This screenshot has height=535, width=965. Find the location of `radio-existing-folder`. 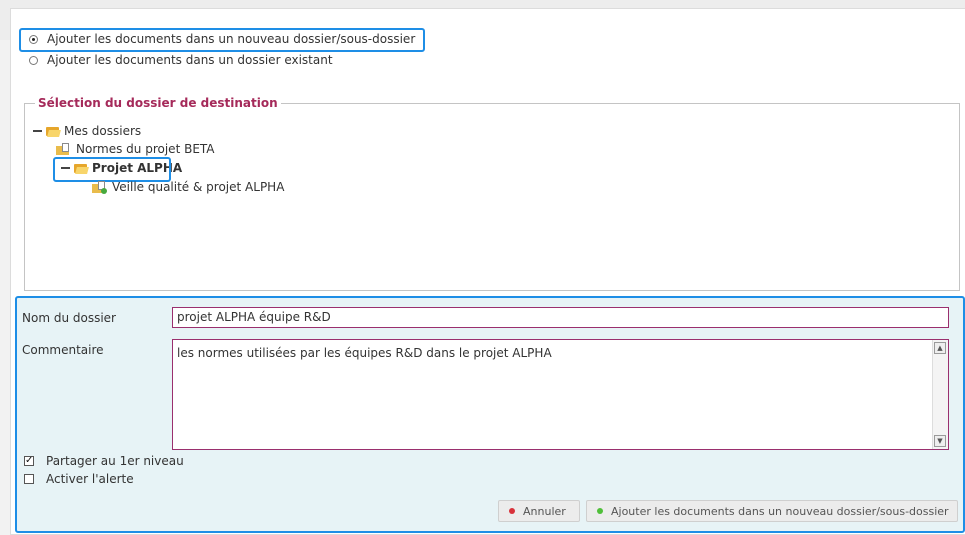

radio-existing-folder is located at coordinates (33, 60).